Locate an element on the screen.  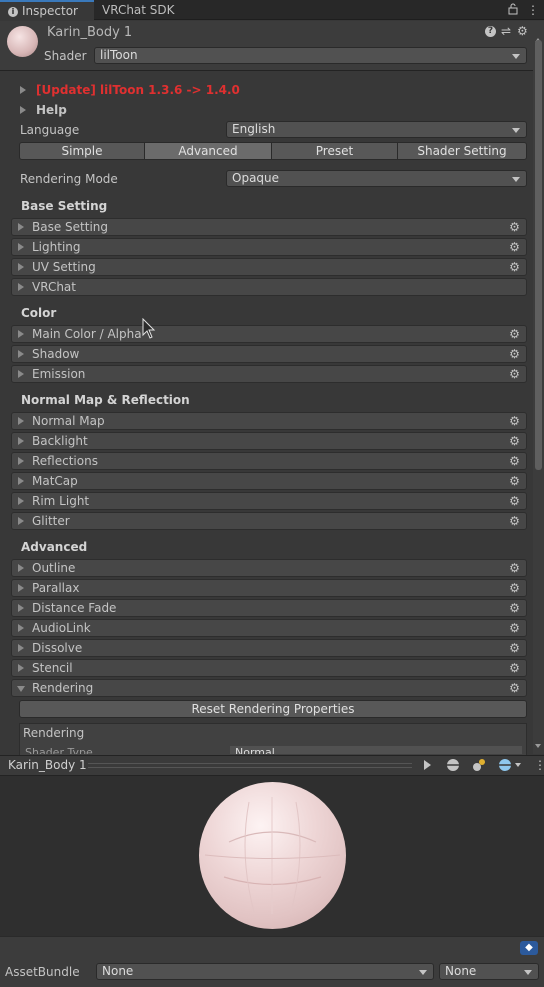
foldout-base-setting: Base Setting ⚙ is located at coordinates (269, 227).